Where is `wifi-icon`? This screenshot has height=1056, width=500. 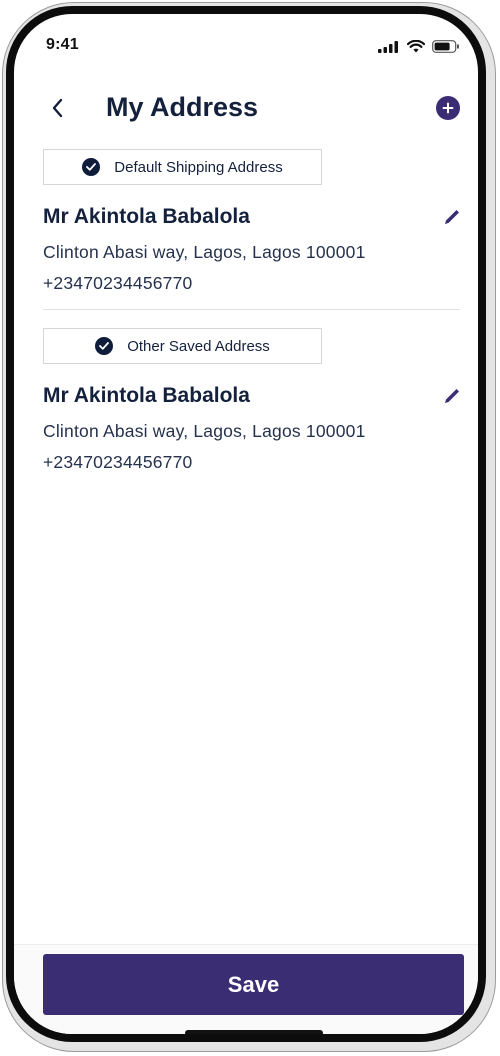
wifi-icon is located at coordinates (416, 46).